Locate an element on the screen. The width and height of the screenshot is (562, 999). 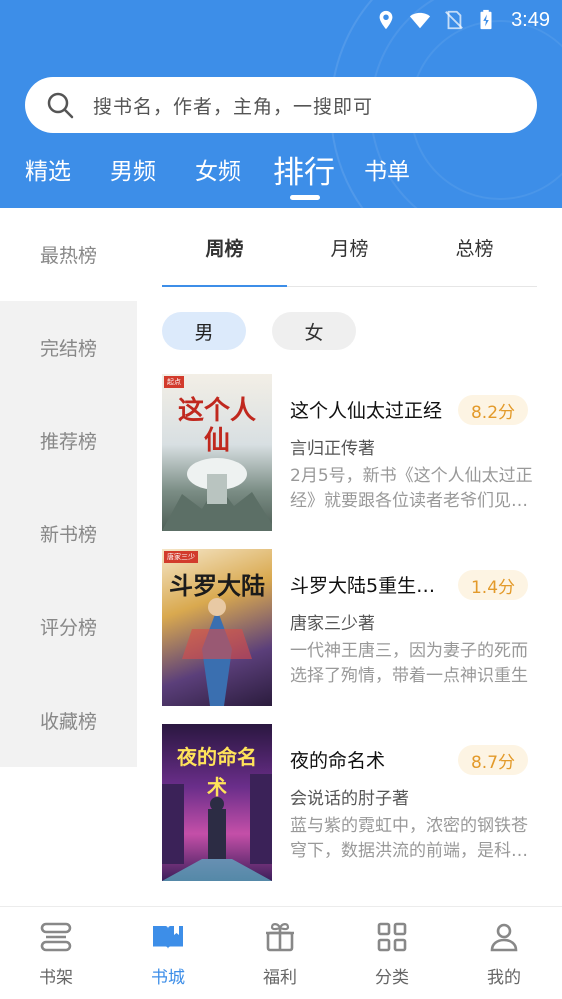
rank-menu: 最热榜 完结榜 推荐榜 新书榜 评分榜 收藏榜 is located at coordinates (68, 487).